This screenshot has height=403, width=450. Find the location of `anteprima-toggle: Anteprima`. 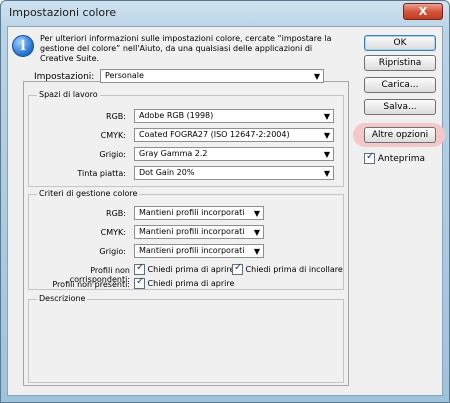

anteprima-toggle: Anteprima is located at coordinates (394, 157).